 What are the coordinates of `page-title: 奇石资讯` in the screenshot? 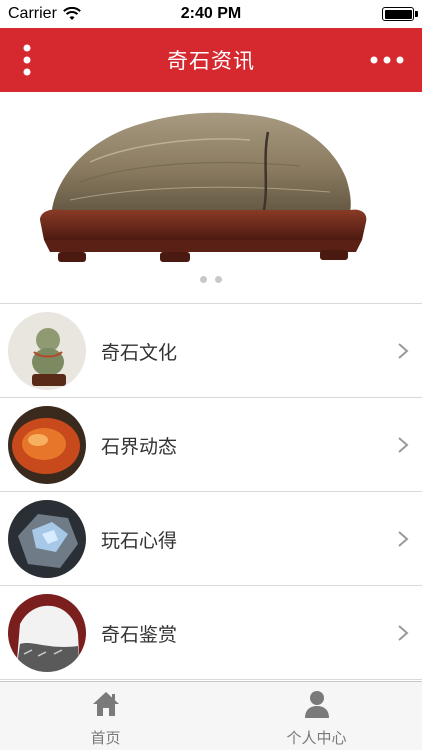 It's located at (211, 61).